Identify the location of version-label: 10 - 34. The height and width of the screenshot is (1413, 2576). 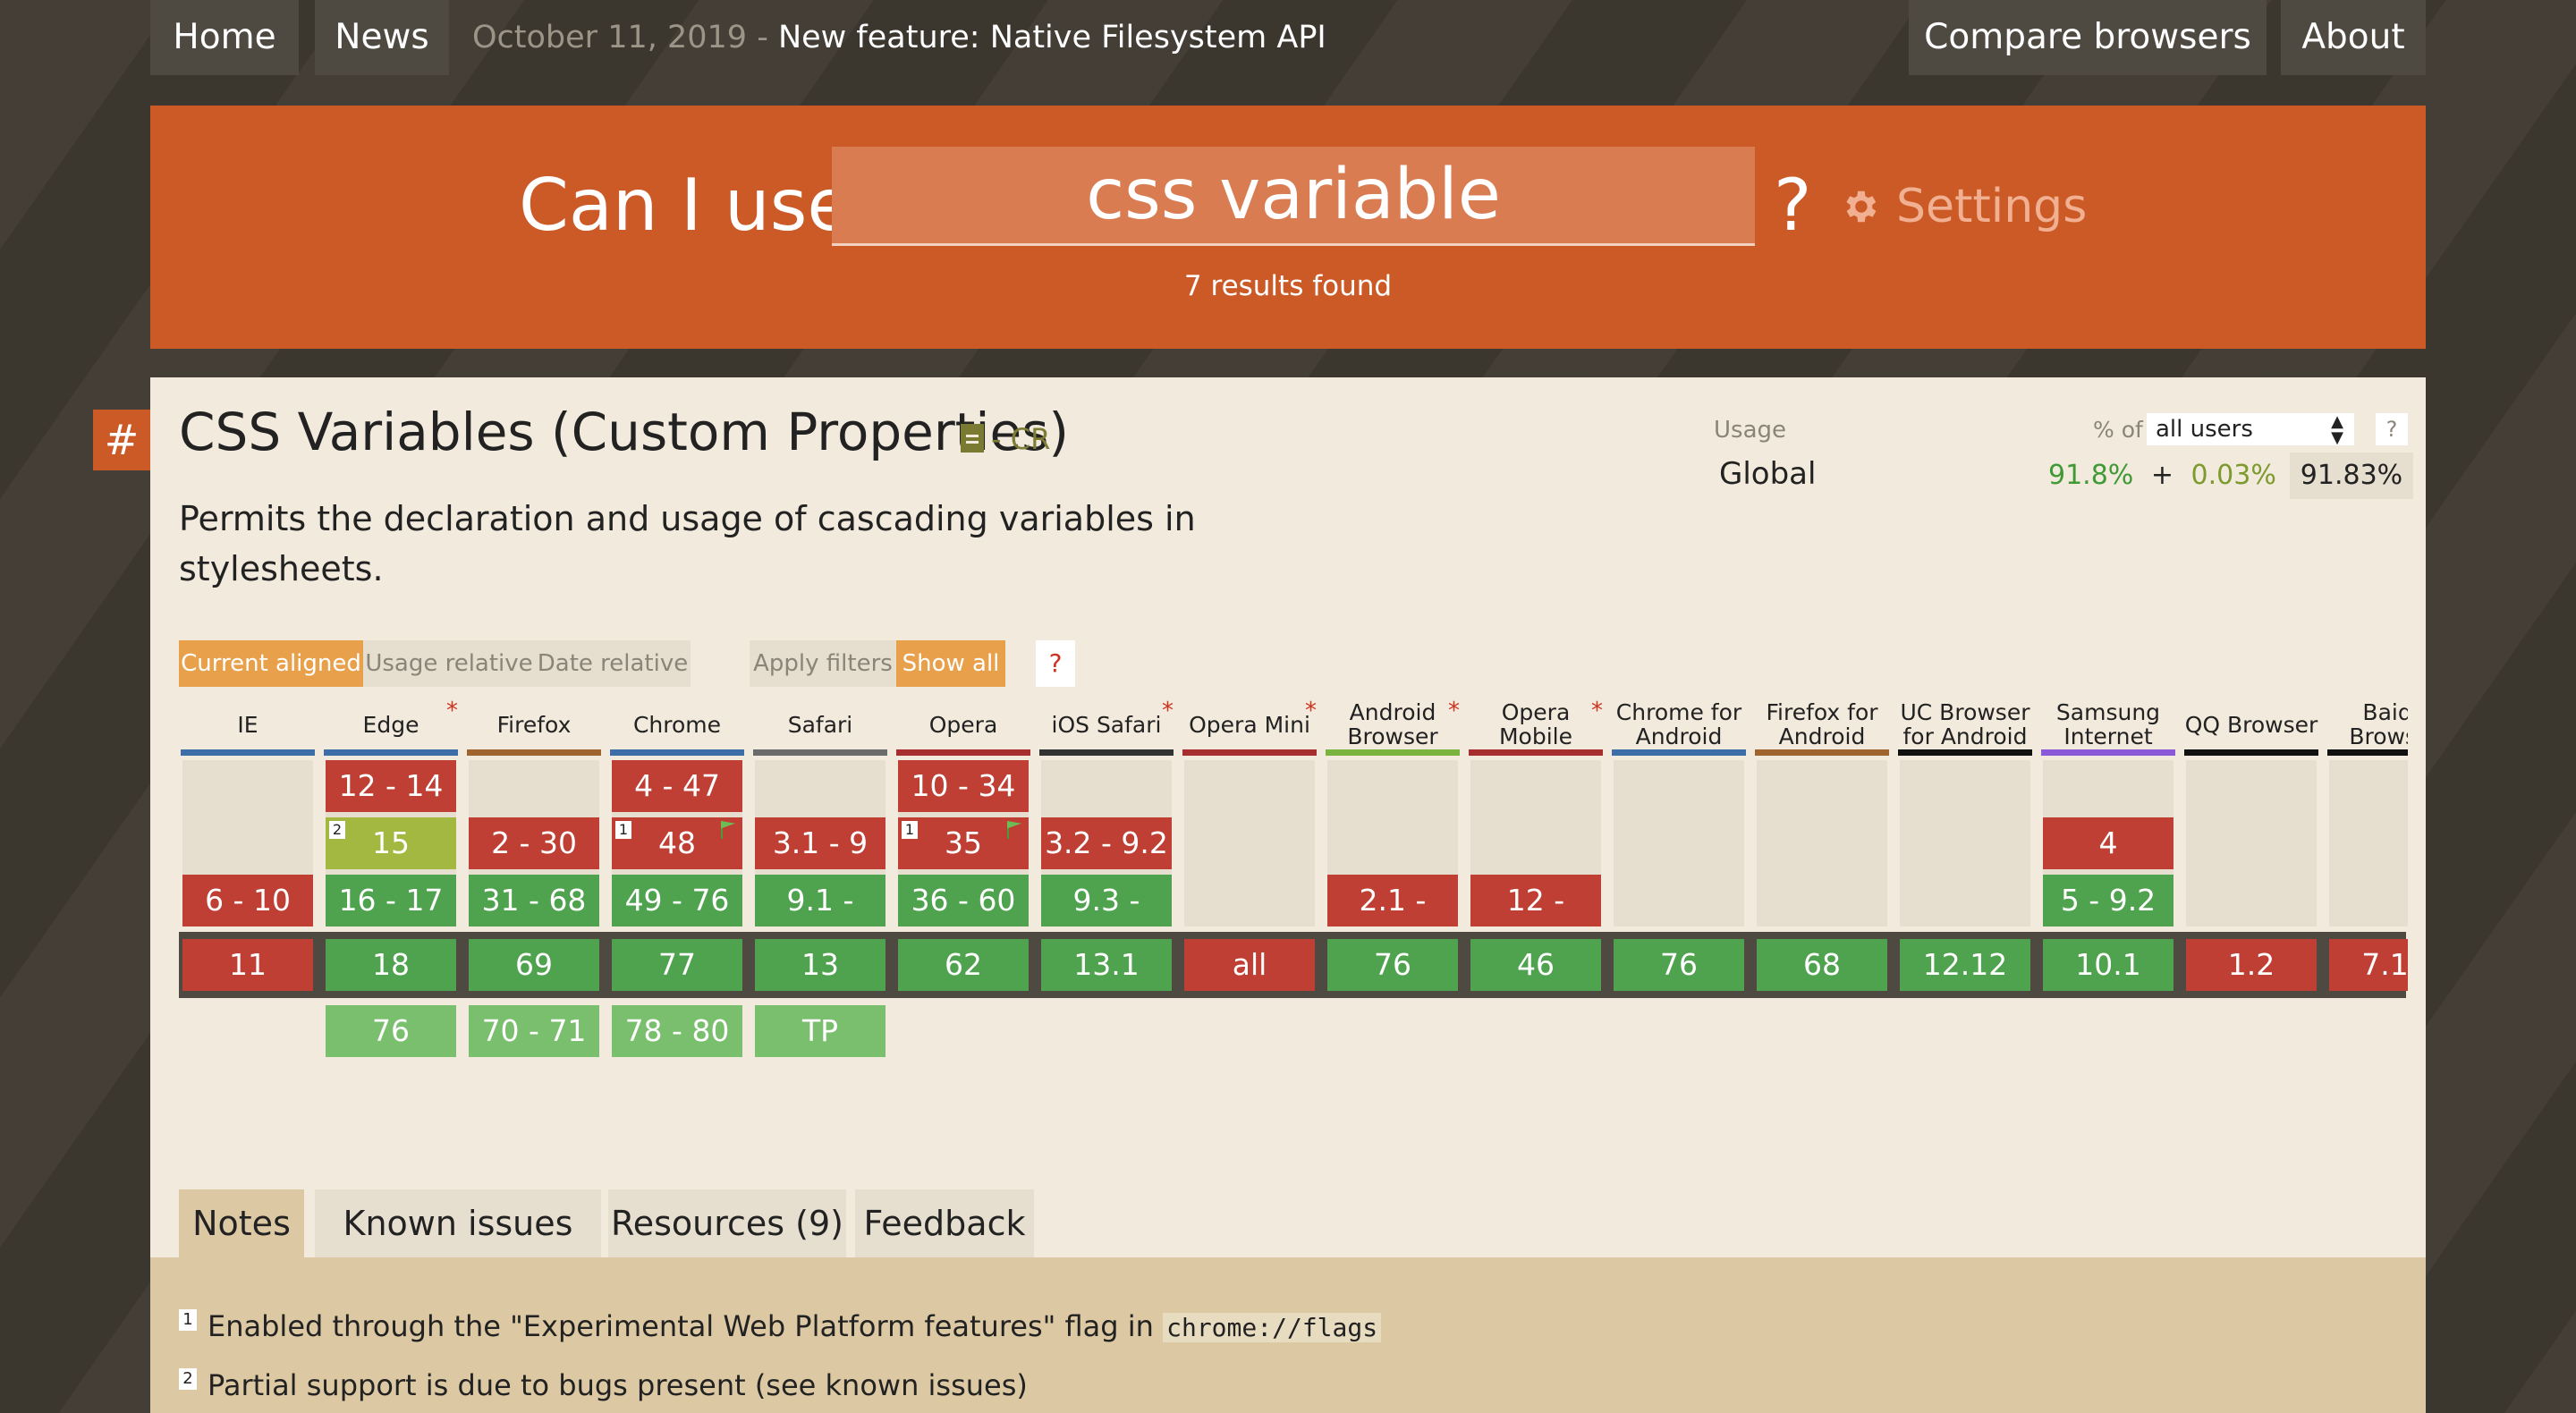
(963, 785).